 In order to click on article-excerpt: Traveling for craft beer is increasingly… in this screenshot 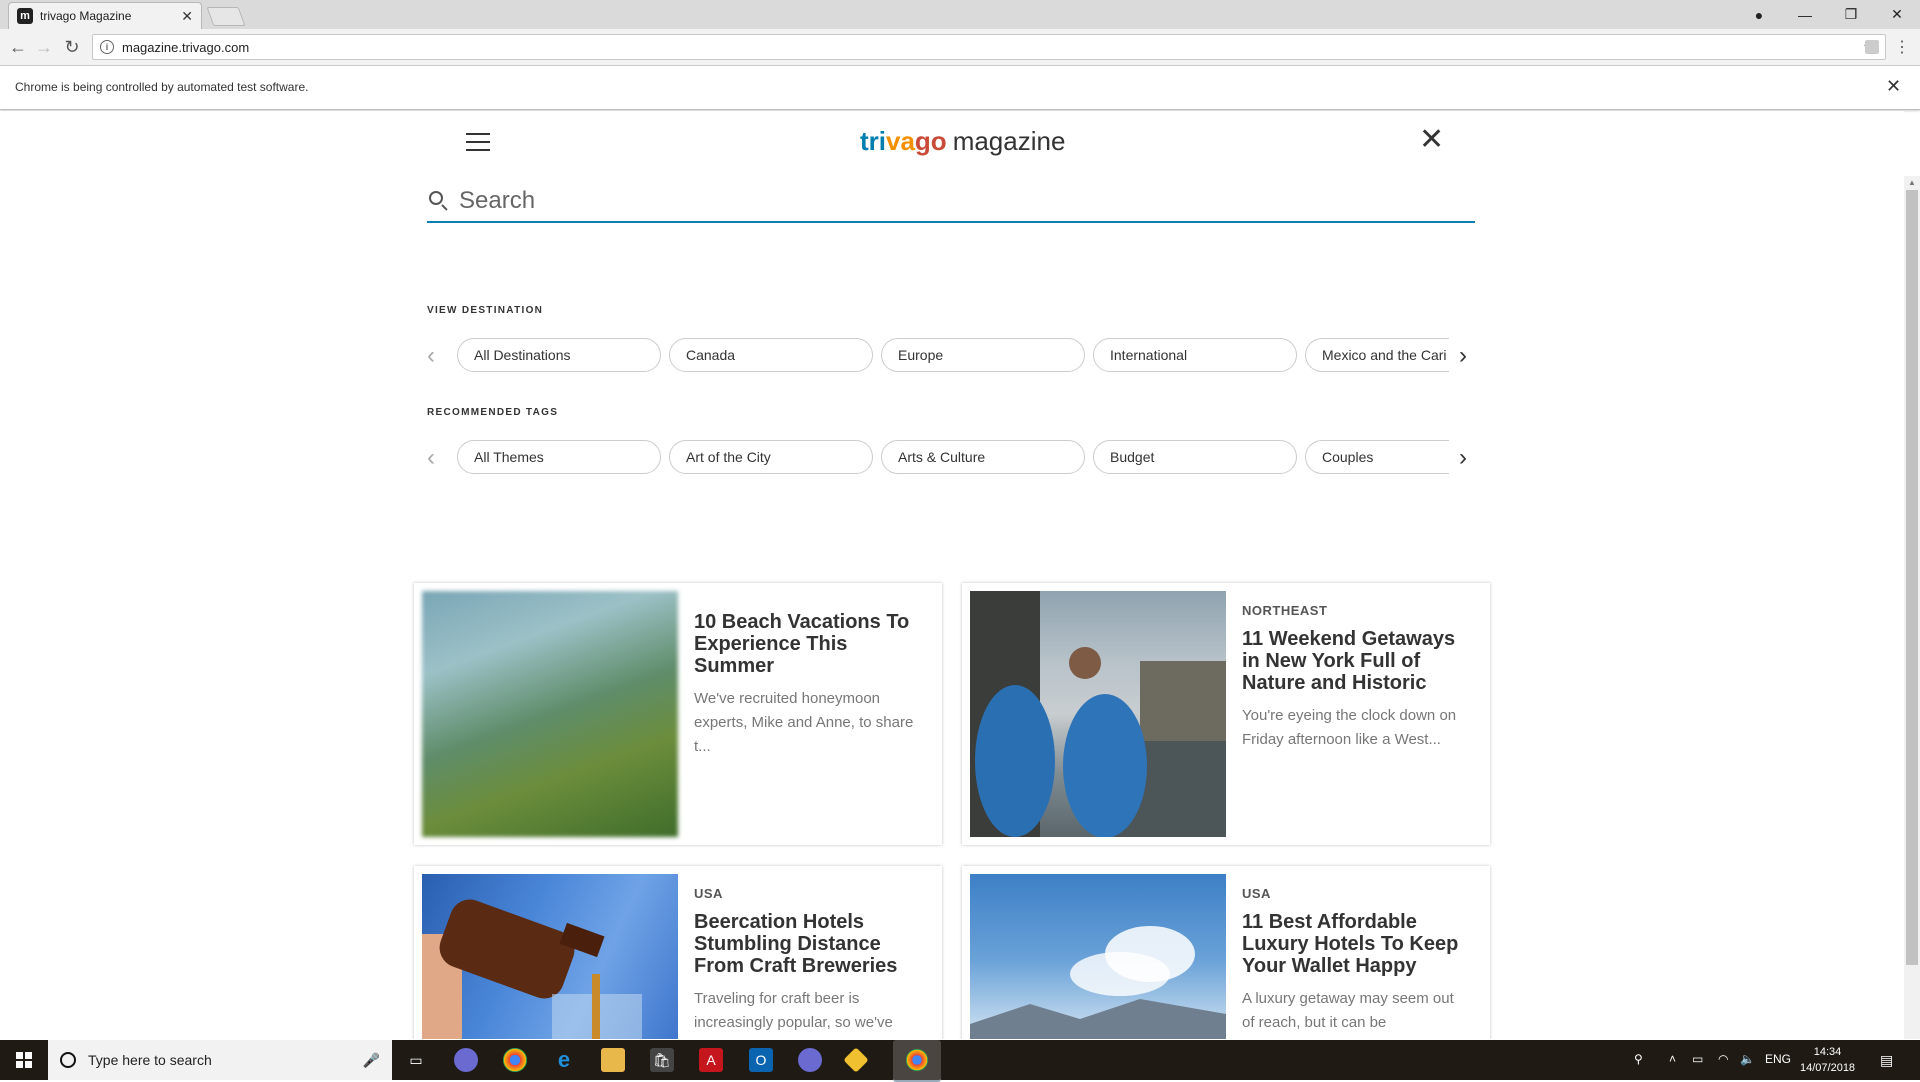, I will do `click(793, 1010)`.